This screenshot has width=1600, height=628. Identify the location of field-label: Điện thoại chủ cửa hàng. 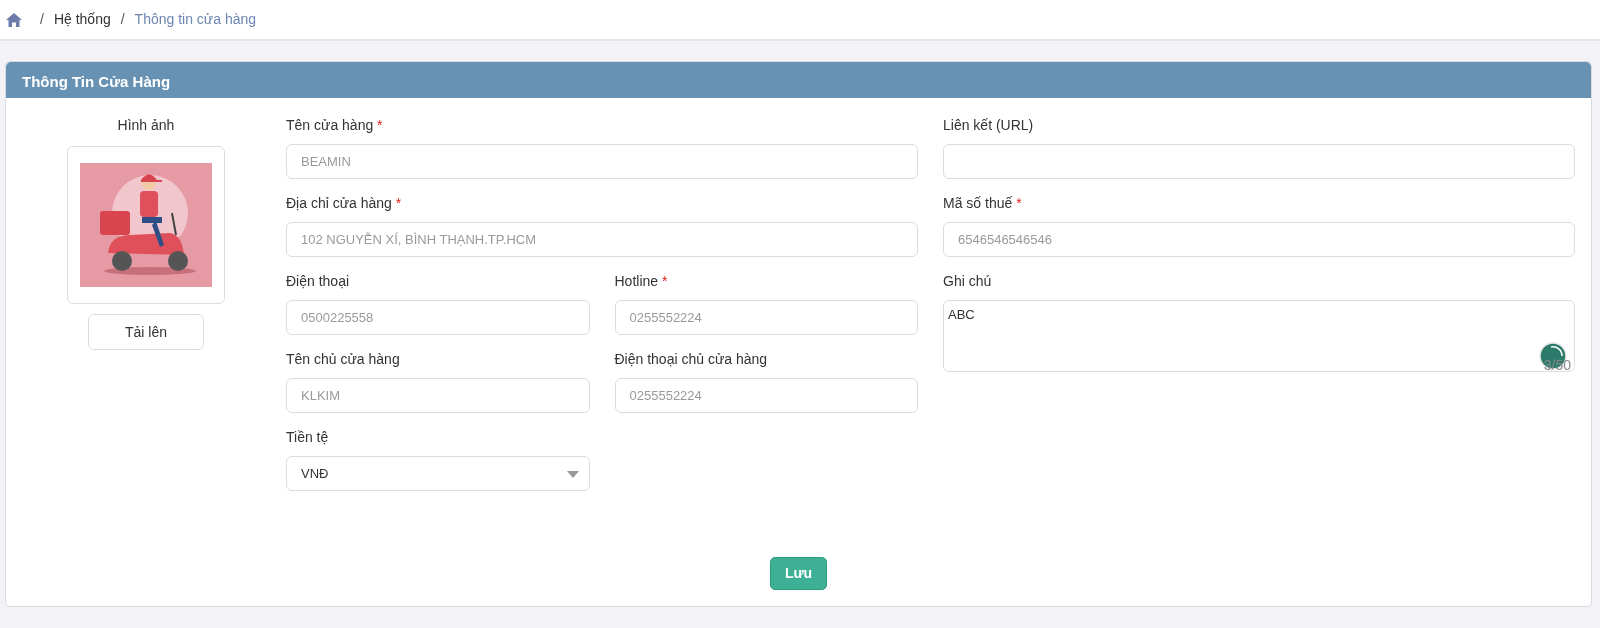
(691, 359).